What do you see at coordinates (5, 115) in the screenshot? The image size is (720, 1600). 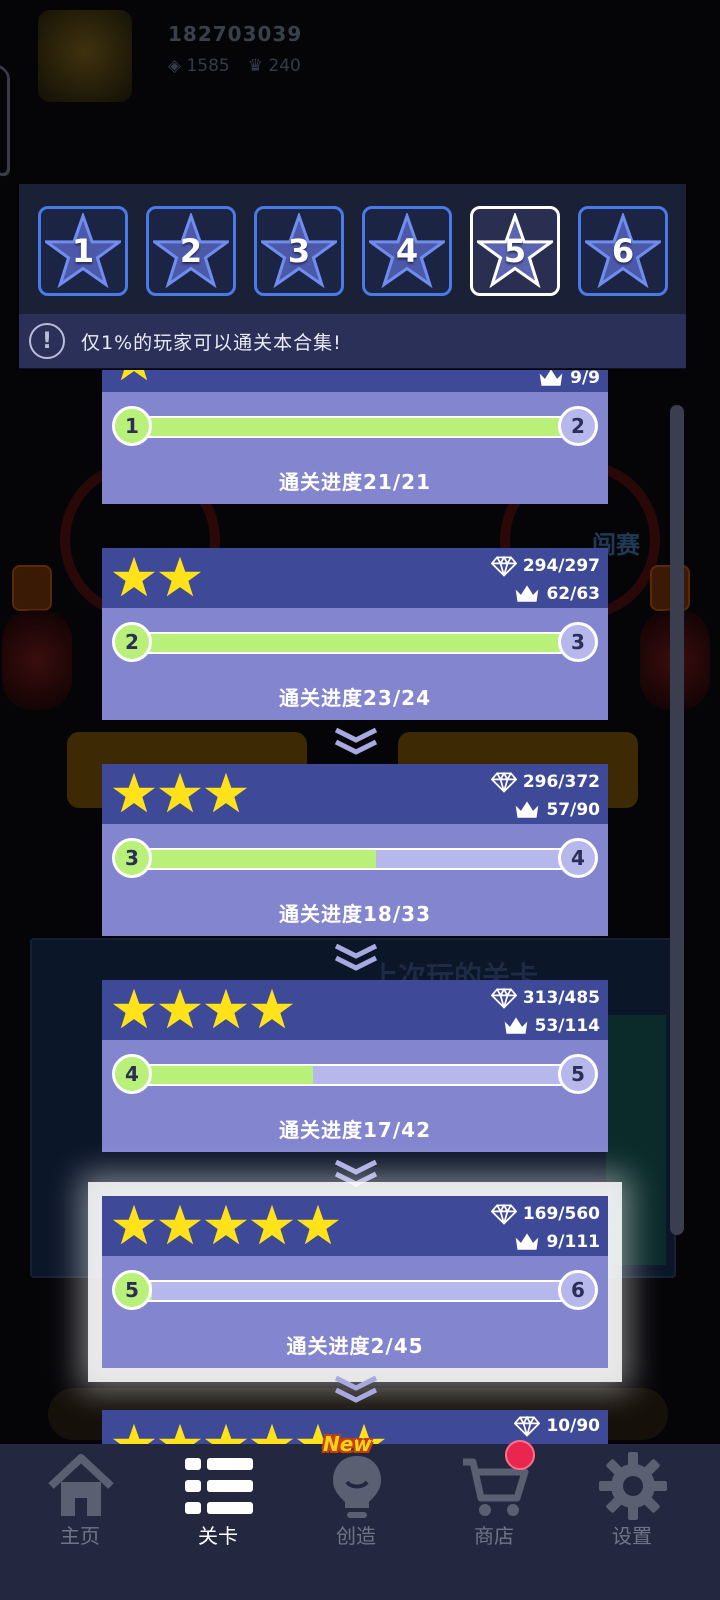 I see `back-hexagon` at bounding box center [5, 115].